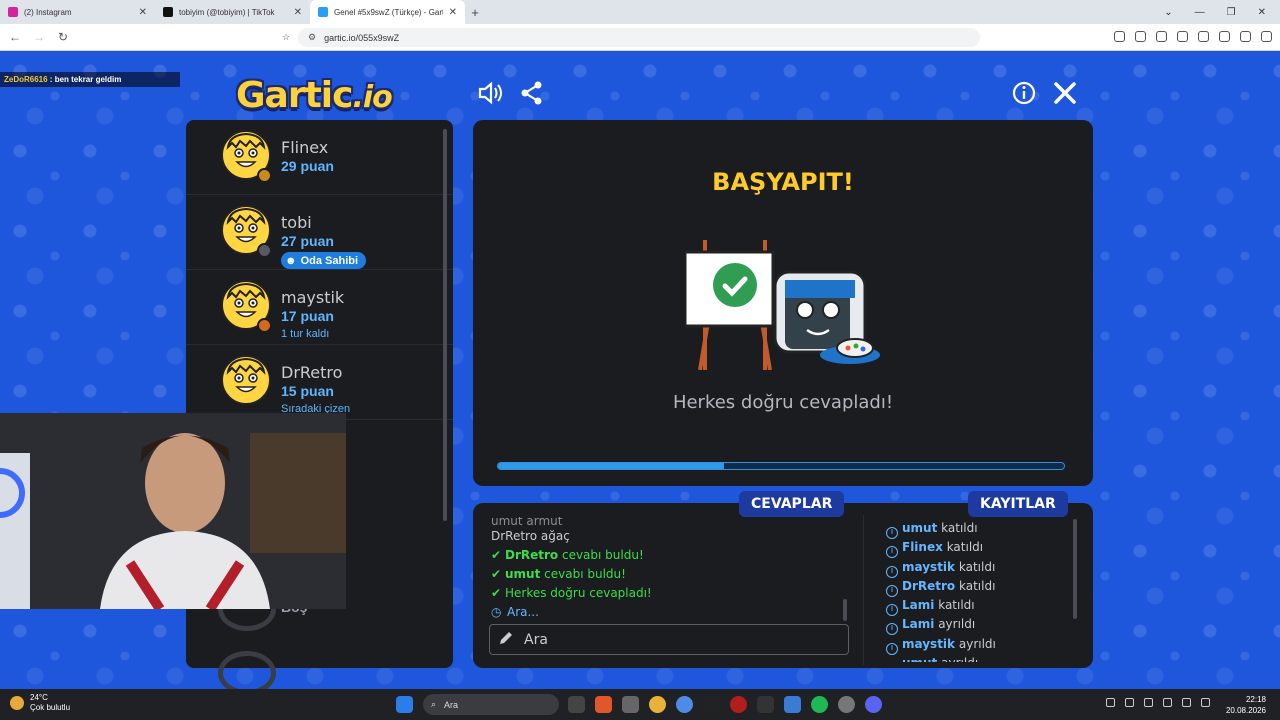 The width and height of the screenshot is (1280, 720). What do you see at coordinates (532, 555) in the screenshot?
I see `answer-user: DrRetro` at bounding box center [532, 555].